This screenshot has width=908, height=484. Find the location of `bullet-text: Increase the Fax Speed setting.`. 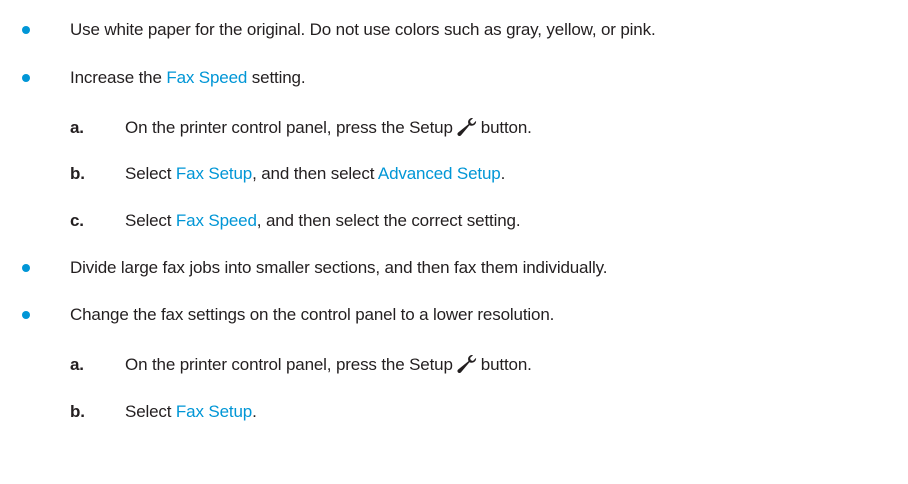

bullet-text: Increase the Fax Speed setting. is located at coordinates (188, 78).